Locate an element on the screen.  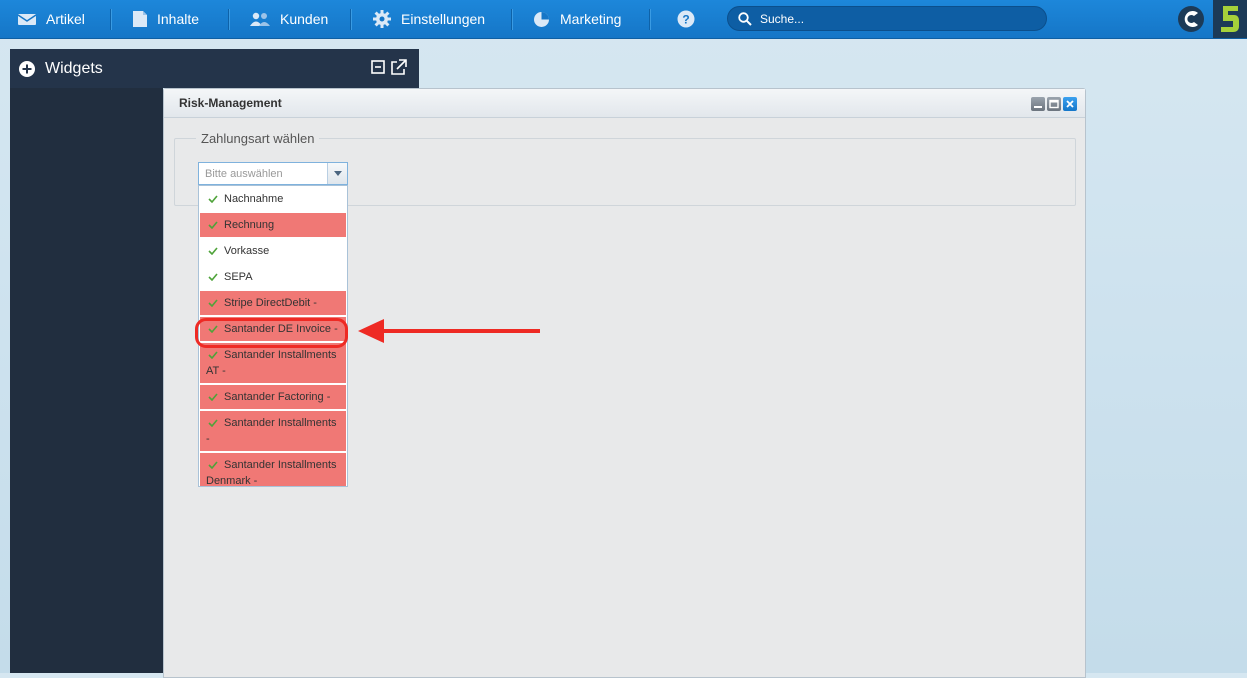
nav-kunden: Kunden is located at coordinates (289, 19).